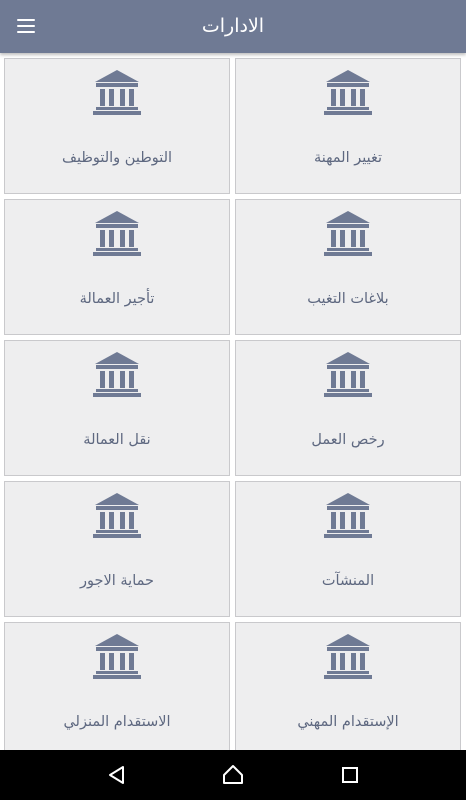  What do you see at coordinates (348, 408) in the screenshot?
I see `department-tile: رخص العمل` at bounding box center [348, 408].